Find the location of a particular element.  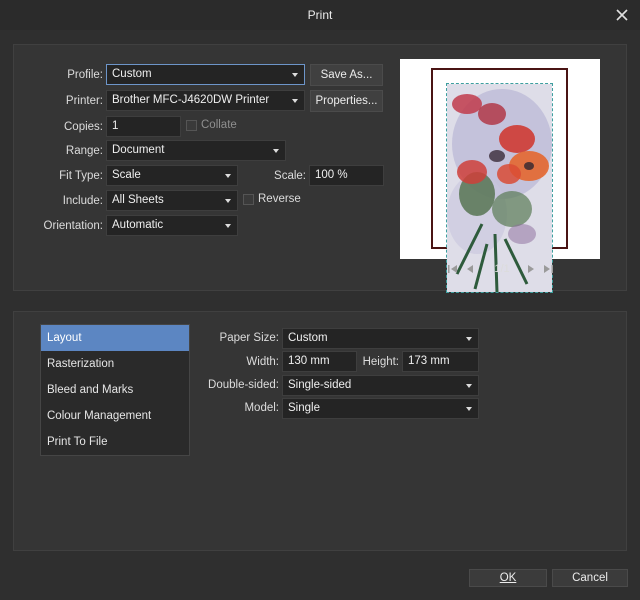

fit-type-dropdown: Scale is located at coordinates (172, 175).